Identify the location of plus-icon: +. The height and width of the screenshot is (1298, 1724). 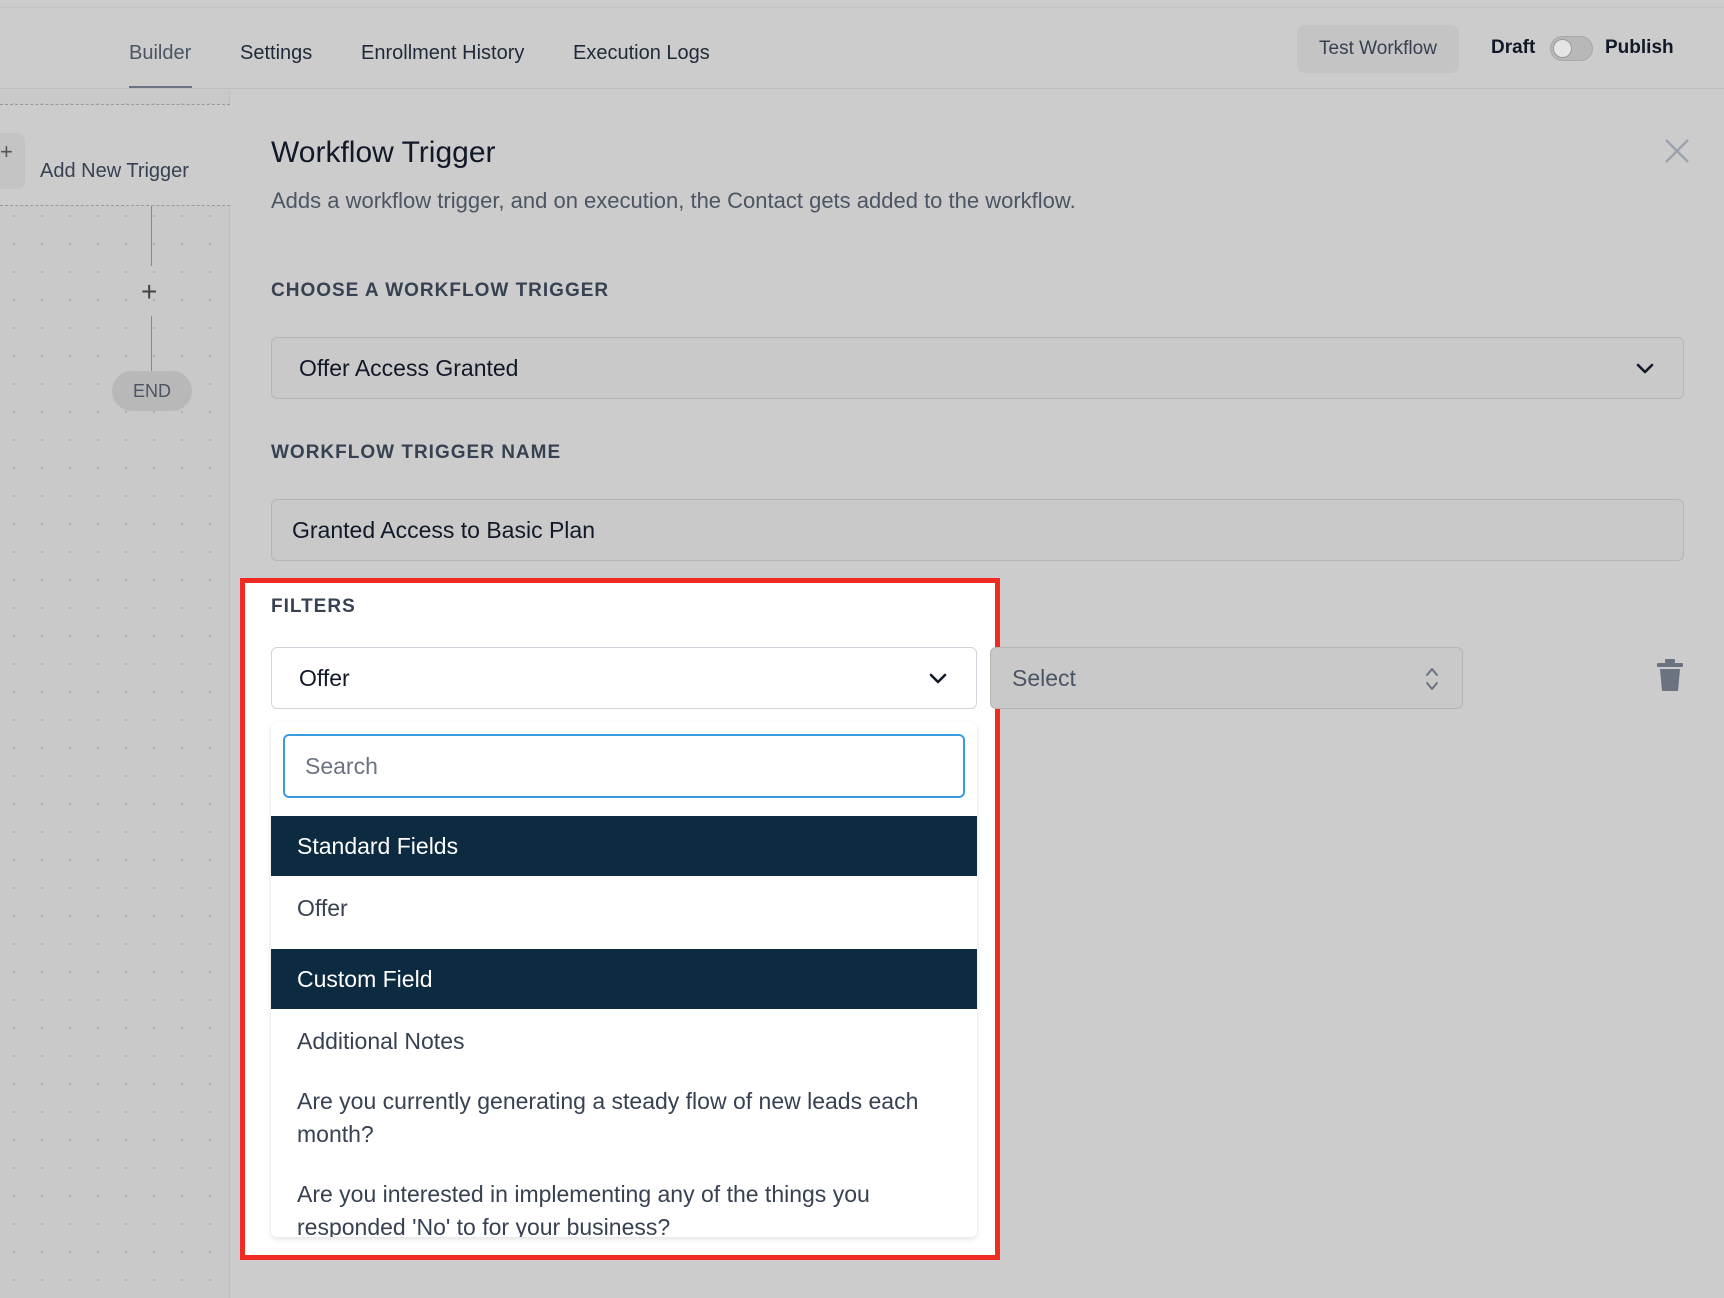
(6, 151).